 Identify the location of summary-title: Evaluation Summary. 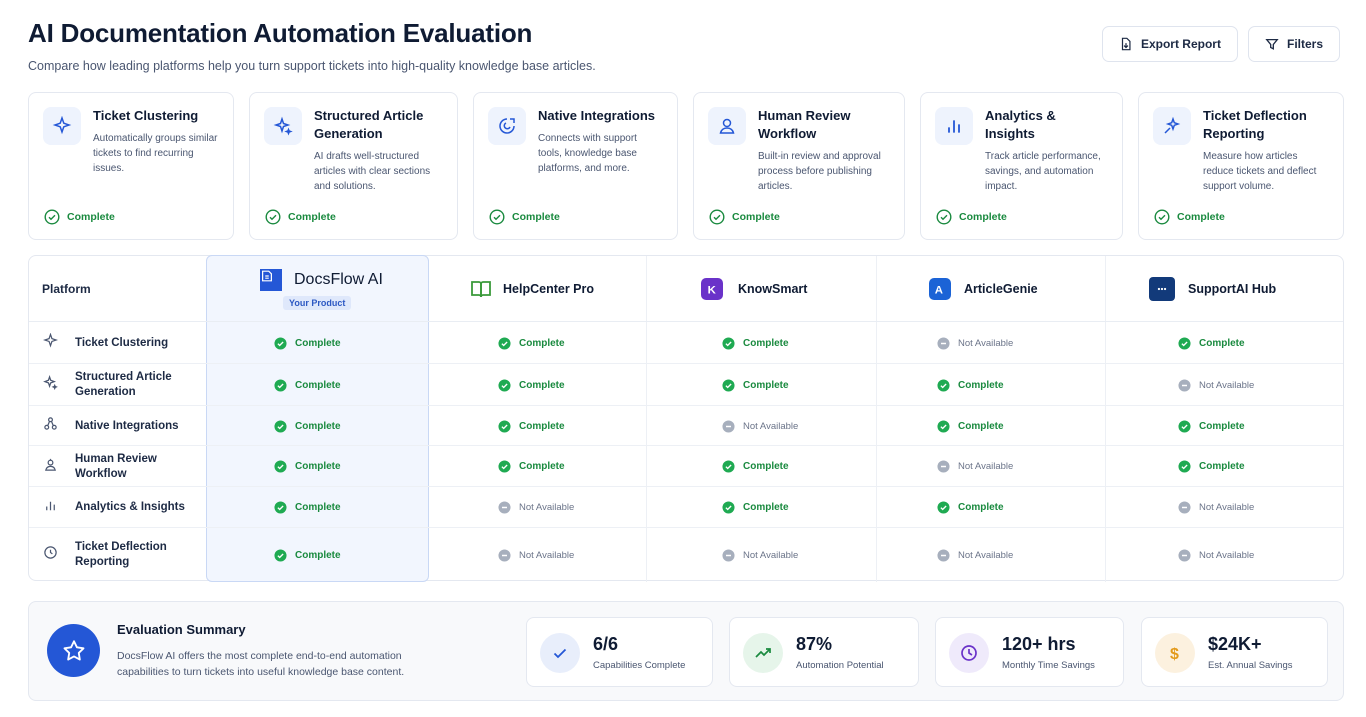
(181, 629).